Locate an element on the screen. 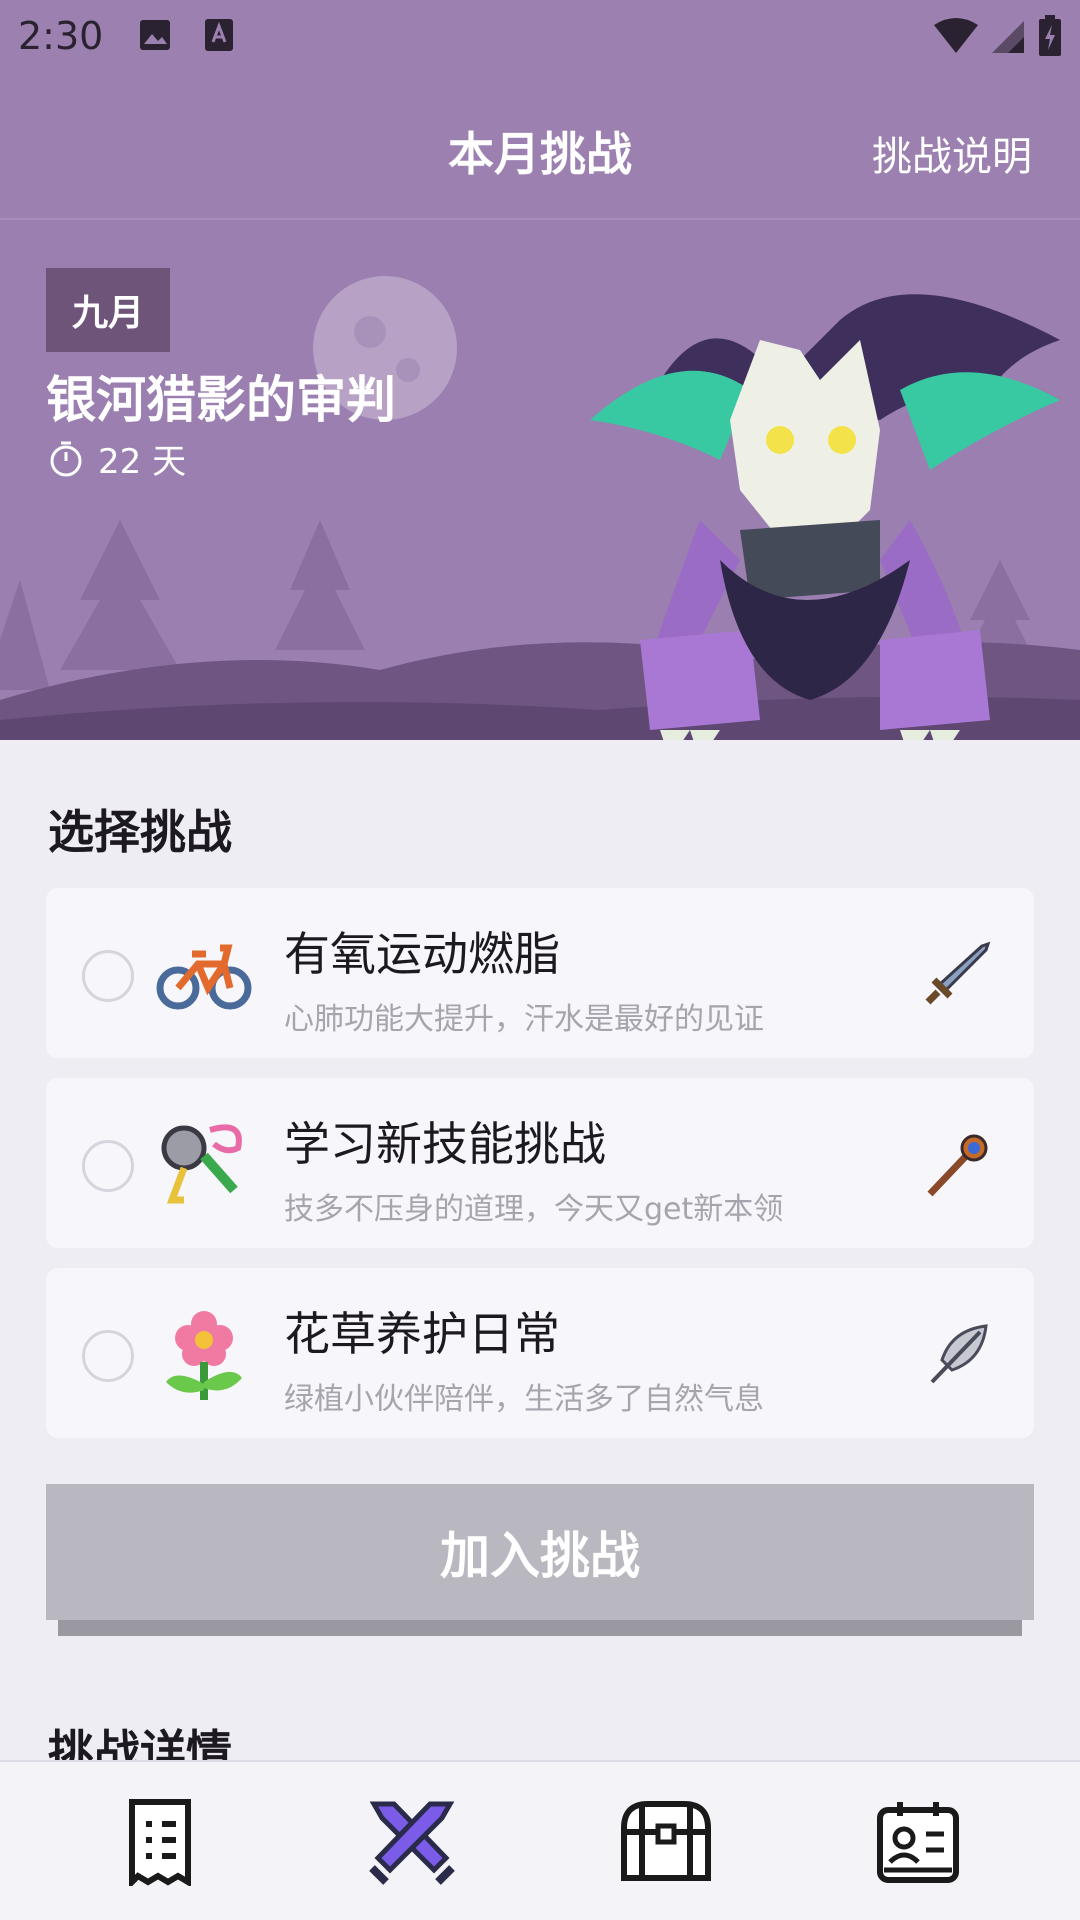  status-right is located at coordinates (998, 36).